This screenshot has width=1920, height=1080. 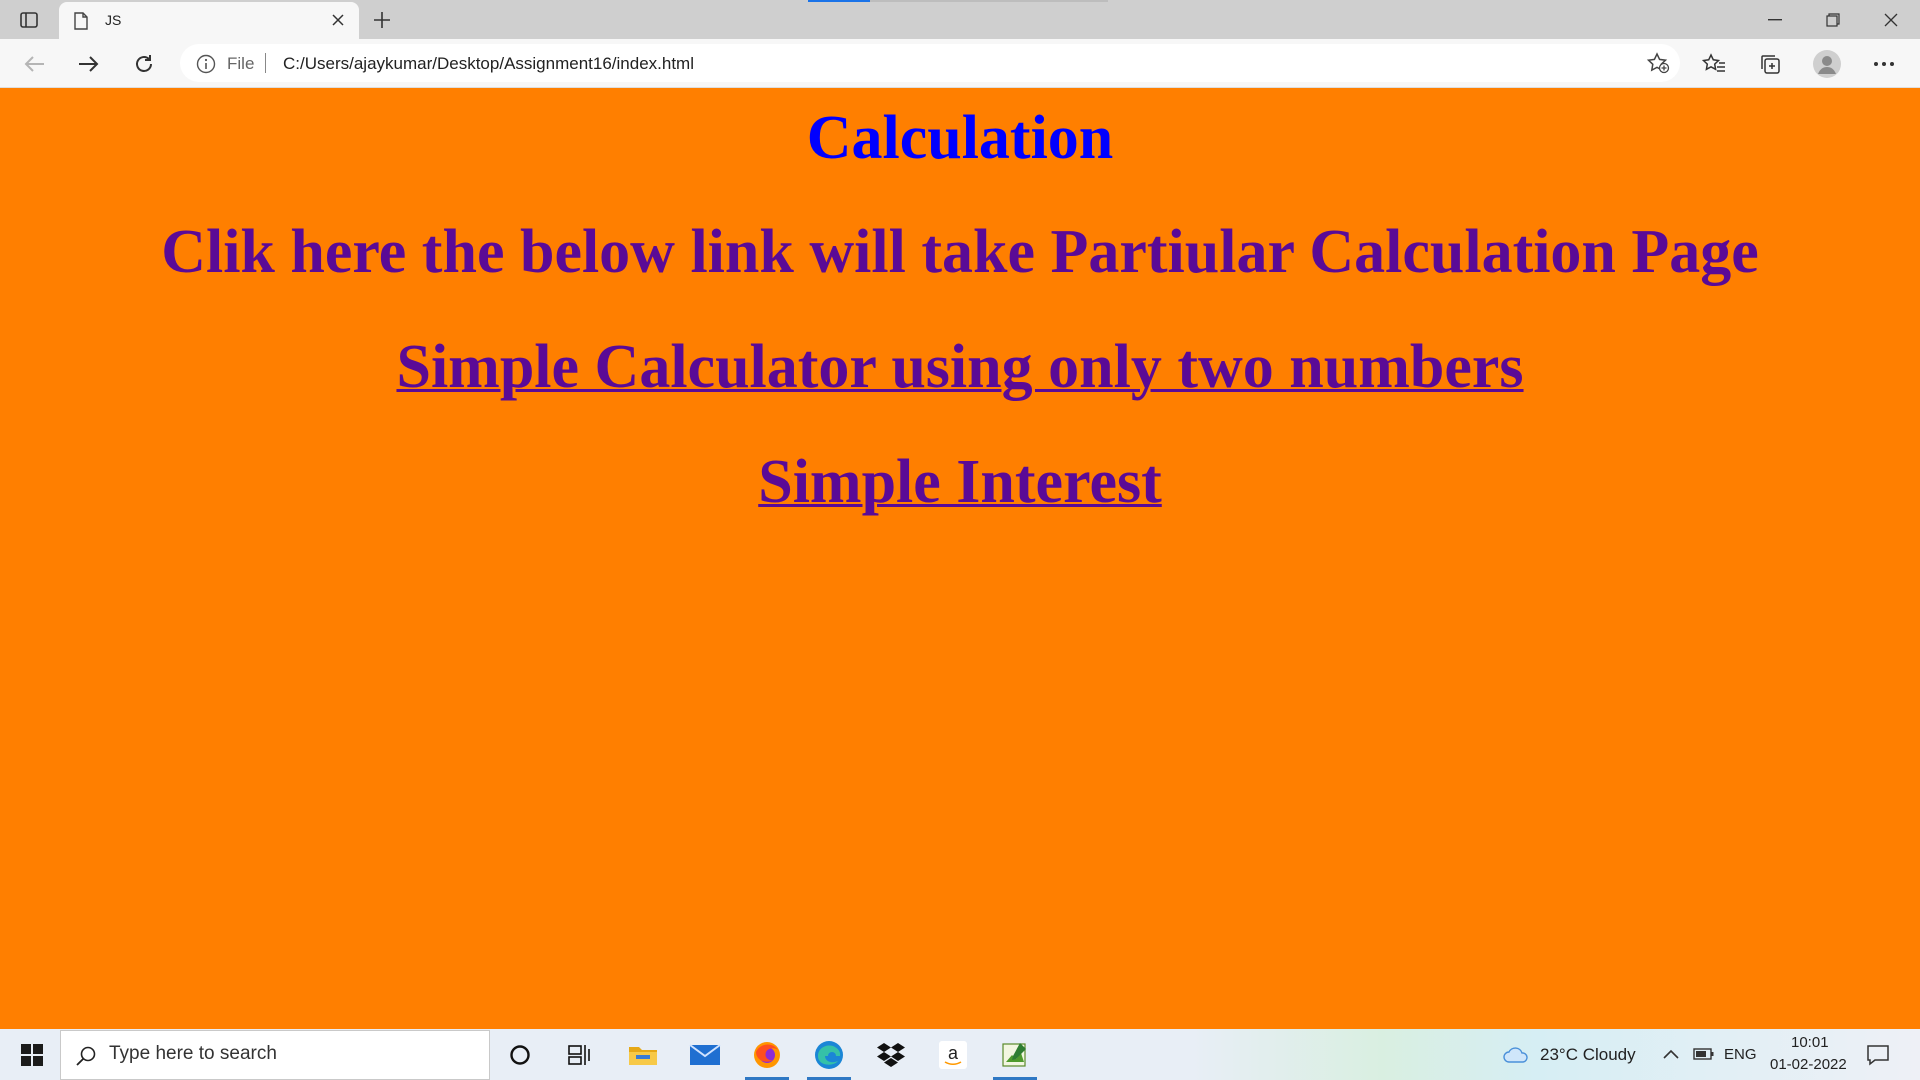 I want to click on refresh-button, so click(x=144, y=64).